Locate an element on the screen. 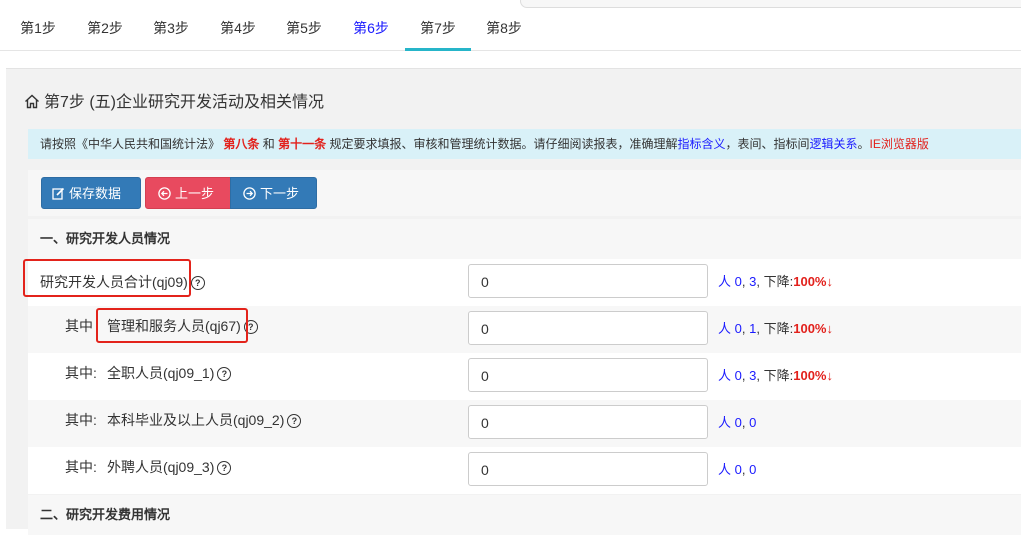 The width and height of the screenshot is (1021, 535). tab-step-1: 第1步 is located at coordinates (38, 29).